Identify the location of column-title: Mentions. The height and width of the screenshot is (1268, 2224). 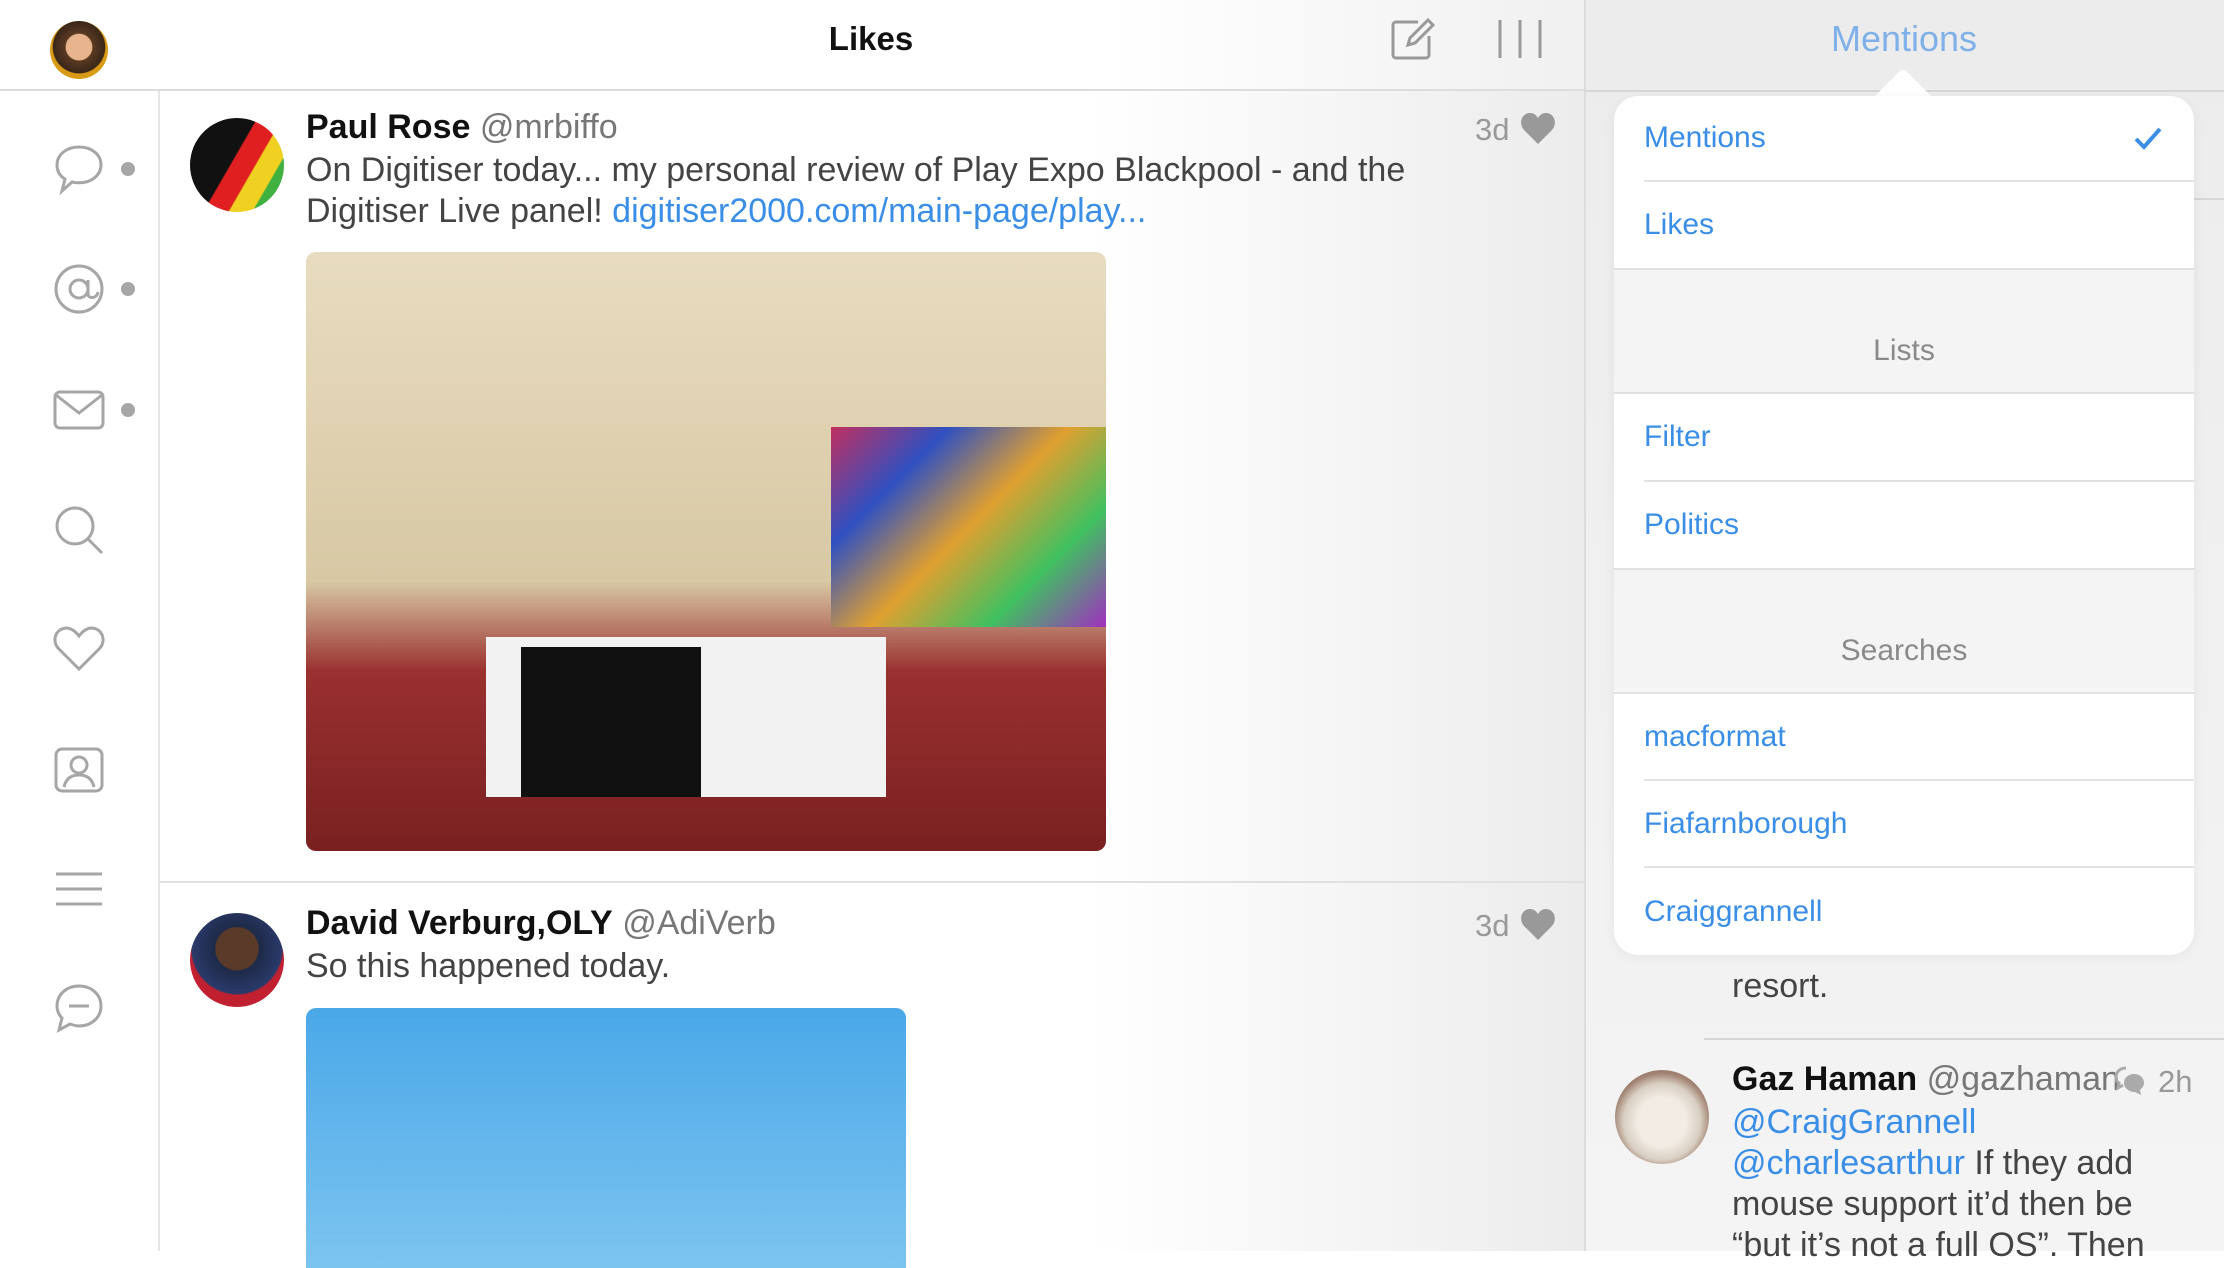
(1904, 39).